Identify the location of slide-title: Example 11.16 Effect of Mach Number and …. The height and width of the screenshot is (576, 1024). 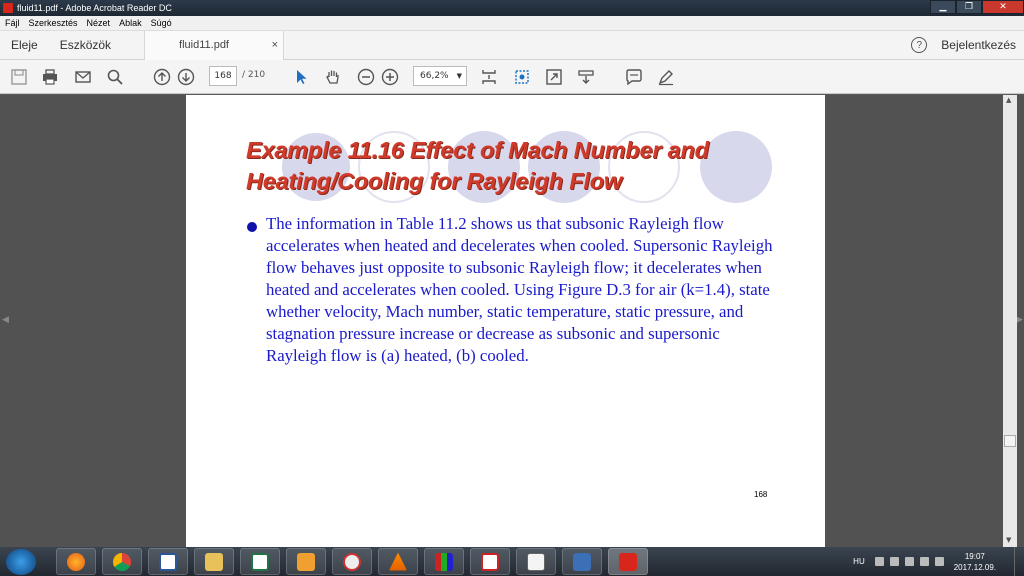
(477, 166).